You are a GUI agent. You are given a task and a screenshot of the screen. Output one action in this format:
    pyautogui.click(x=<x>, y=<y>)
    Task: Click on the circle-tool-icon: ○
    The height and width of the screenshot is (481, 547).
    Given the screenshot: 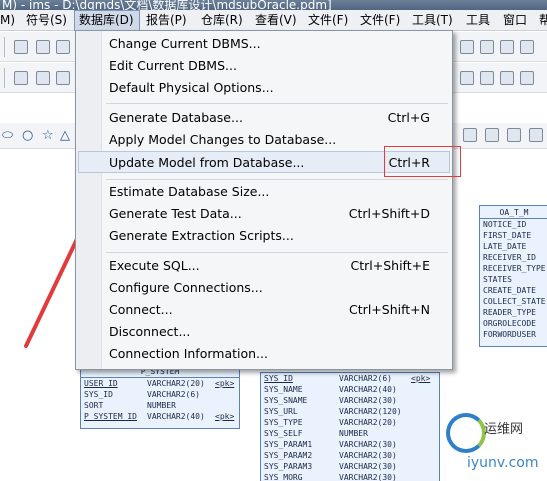 What is the action you would take?
    pyautogui.click(x=27, y=136)
    